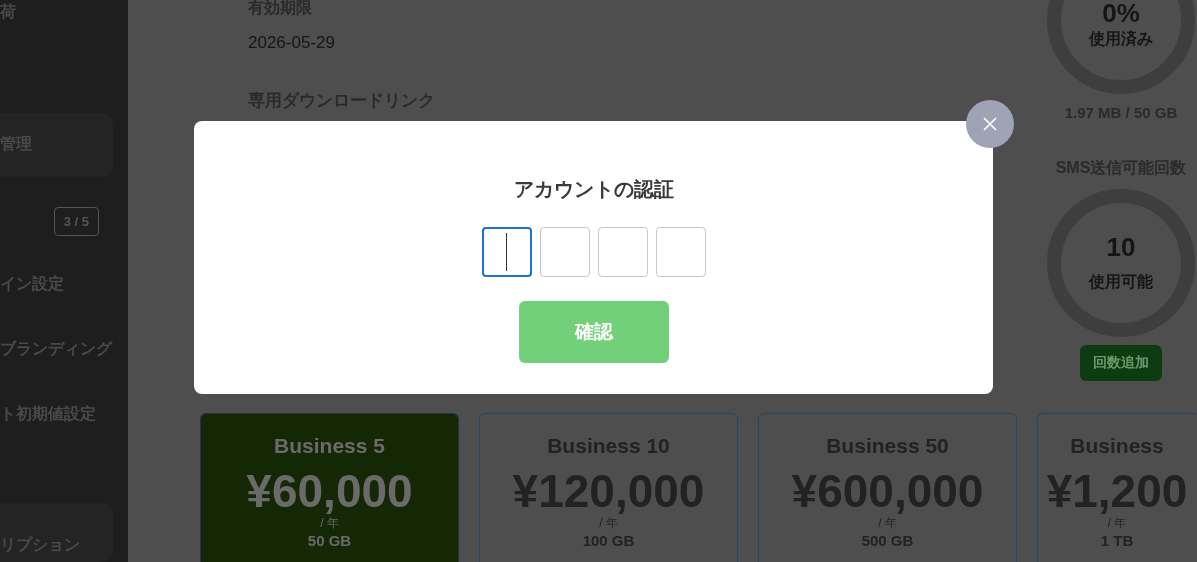  I want to click on close-button, so click(990, 124).